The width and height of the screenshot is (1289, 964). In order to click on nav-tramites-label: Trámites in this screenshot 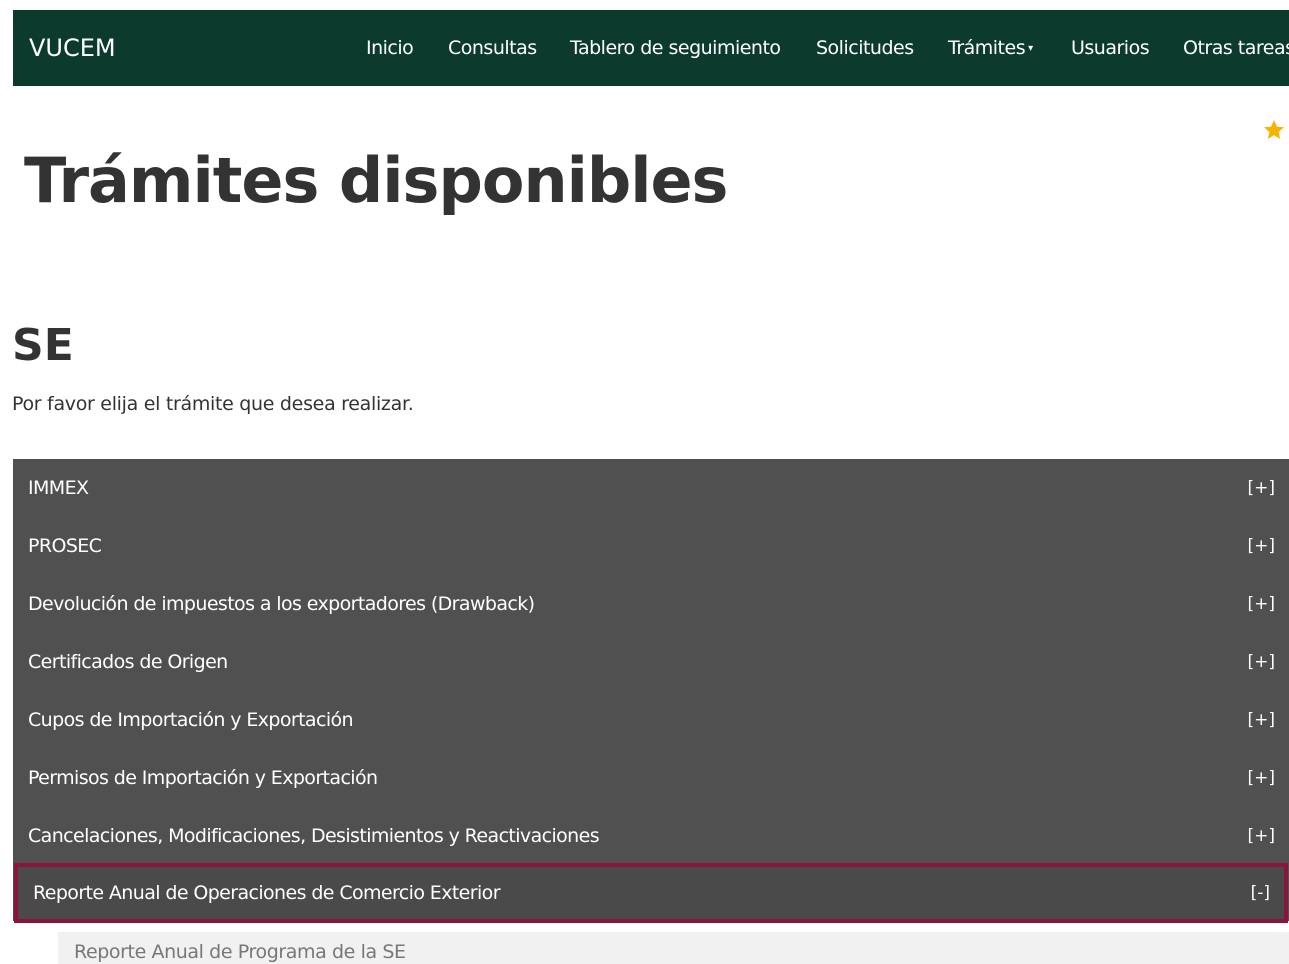, I will do `click(987, 48)`.